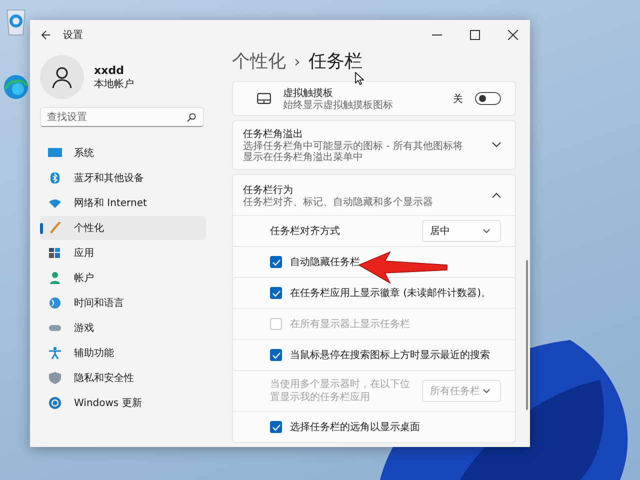  What do you see at coordinates (338, 202) in the screenshot?
I see `section-description: 任务栏对齐、标记、自动隐藏和多个显示器` at bounding box center [338, 202].